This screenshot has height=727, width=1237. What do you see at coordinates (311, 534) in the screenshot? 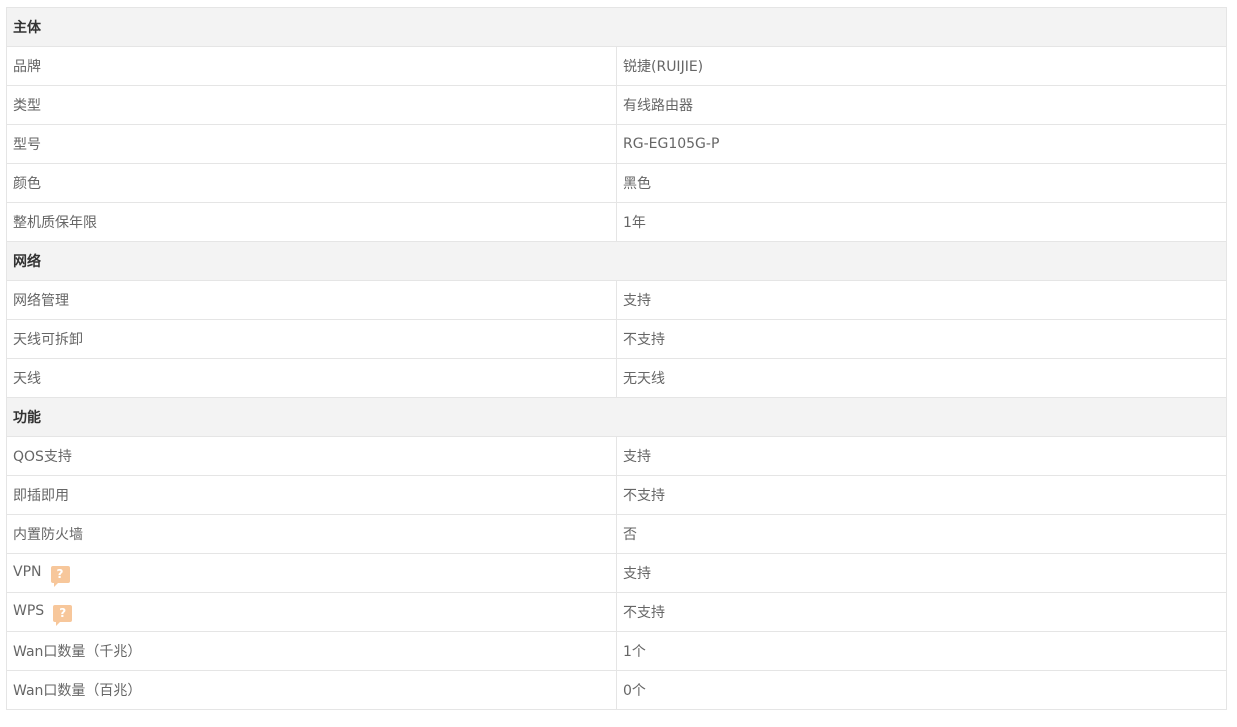
I see `spec-key: 内置防火墙` at bounding box center [311, 534].